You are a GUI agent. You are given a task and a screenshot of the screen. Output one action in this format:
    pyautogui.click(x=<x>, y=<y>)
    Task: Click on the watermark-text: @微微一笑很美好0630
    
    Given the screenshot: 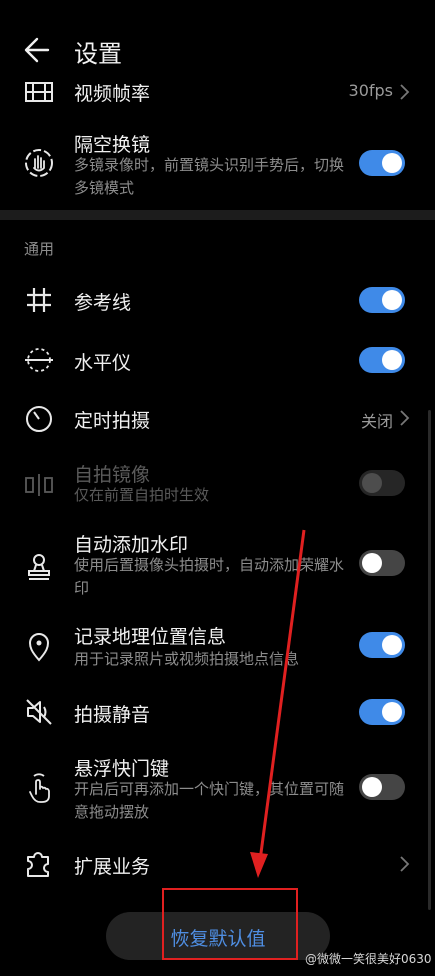 What is the action you would take?
    pyautogui.click(x=368, y=959)
    